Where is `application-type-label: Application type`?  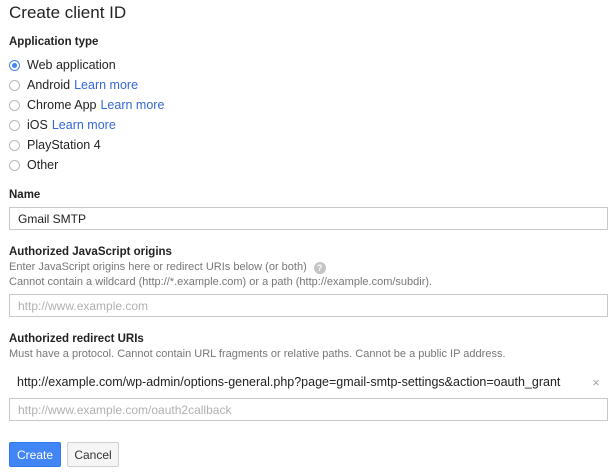 application-type-label: Application type is located at coordinates (54, 42).